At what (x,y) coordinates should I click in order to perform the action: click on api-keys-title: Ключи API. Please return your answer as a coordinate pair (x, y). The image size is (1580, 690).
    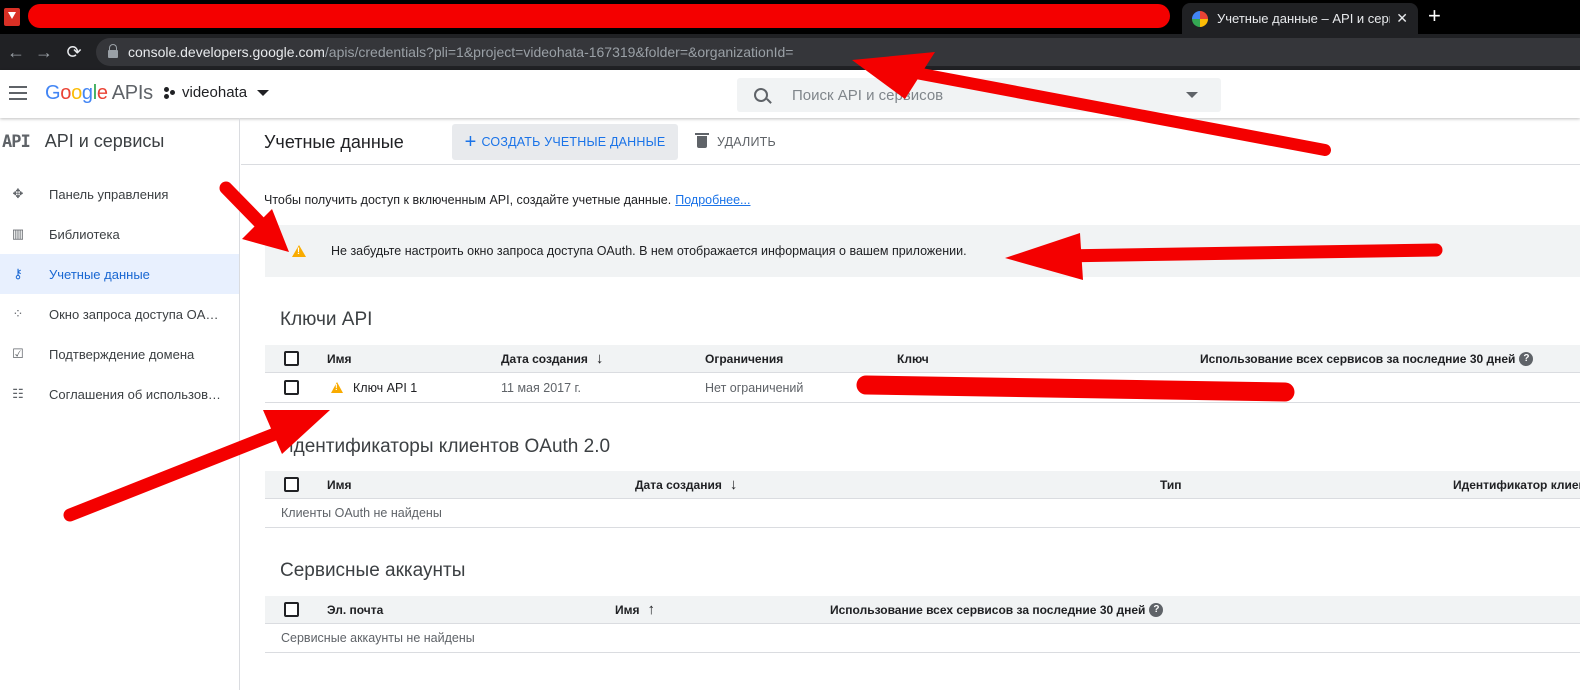
    Looking at the image, I should click on (326, 319).